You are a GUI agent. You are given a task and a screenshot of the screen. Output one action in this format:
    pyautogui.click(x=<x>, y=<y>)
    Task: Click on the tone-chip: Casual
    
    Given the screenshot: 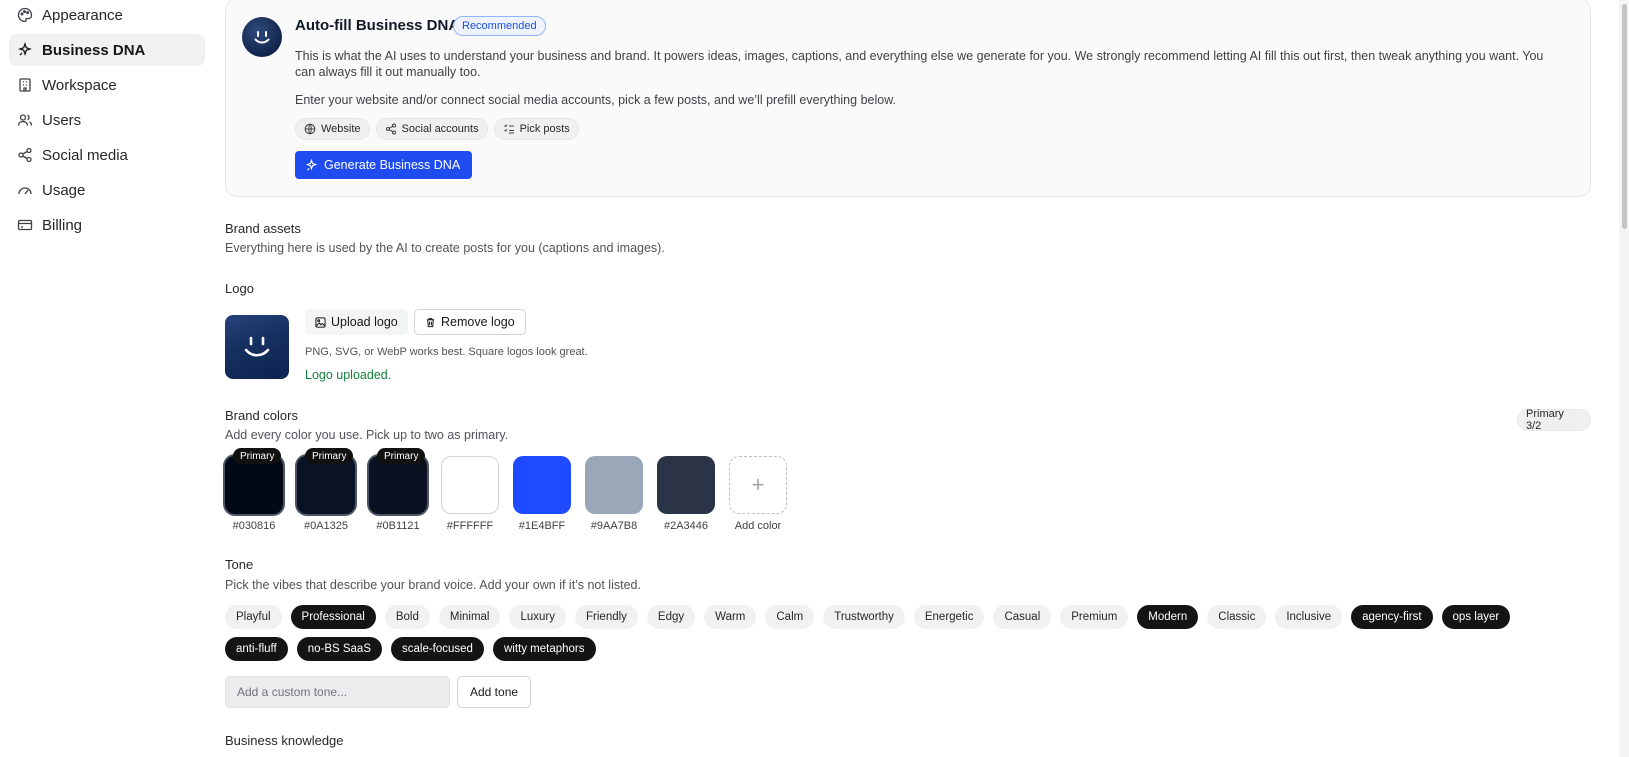 What is the action you would take?
    pyautogui.click(x=1022, y=617)
    